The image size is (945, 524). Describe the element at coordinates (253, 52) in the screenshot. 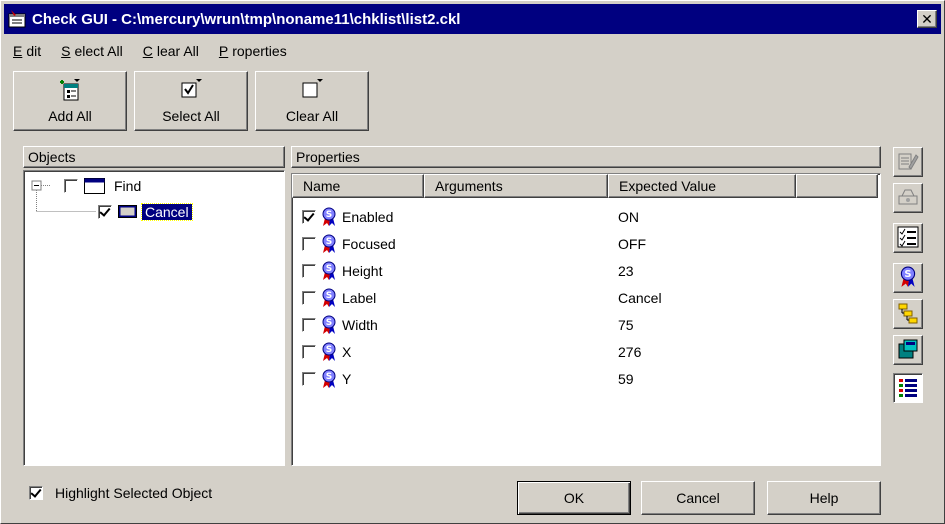

I see `menu-properties: Properties` at that location.